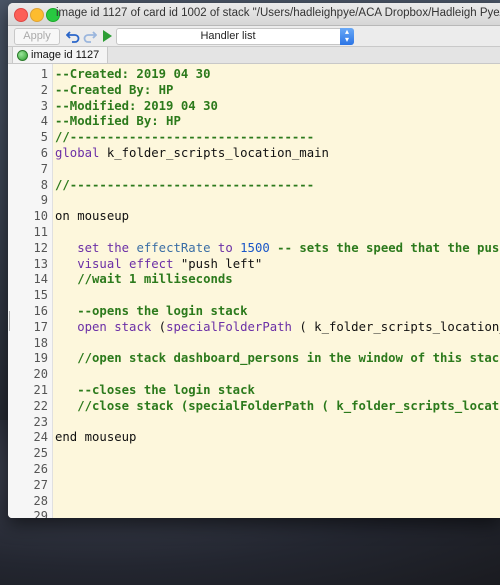 The height and width of the screenshot is (585, 500). I want to click on code-token: --Modified By: HP, so click(118, 121).